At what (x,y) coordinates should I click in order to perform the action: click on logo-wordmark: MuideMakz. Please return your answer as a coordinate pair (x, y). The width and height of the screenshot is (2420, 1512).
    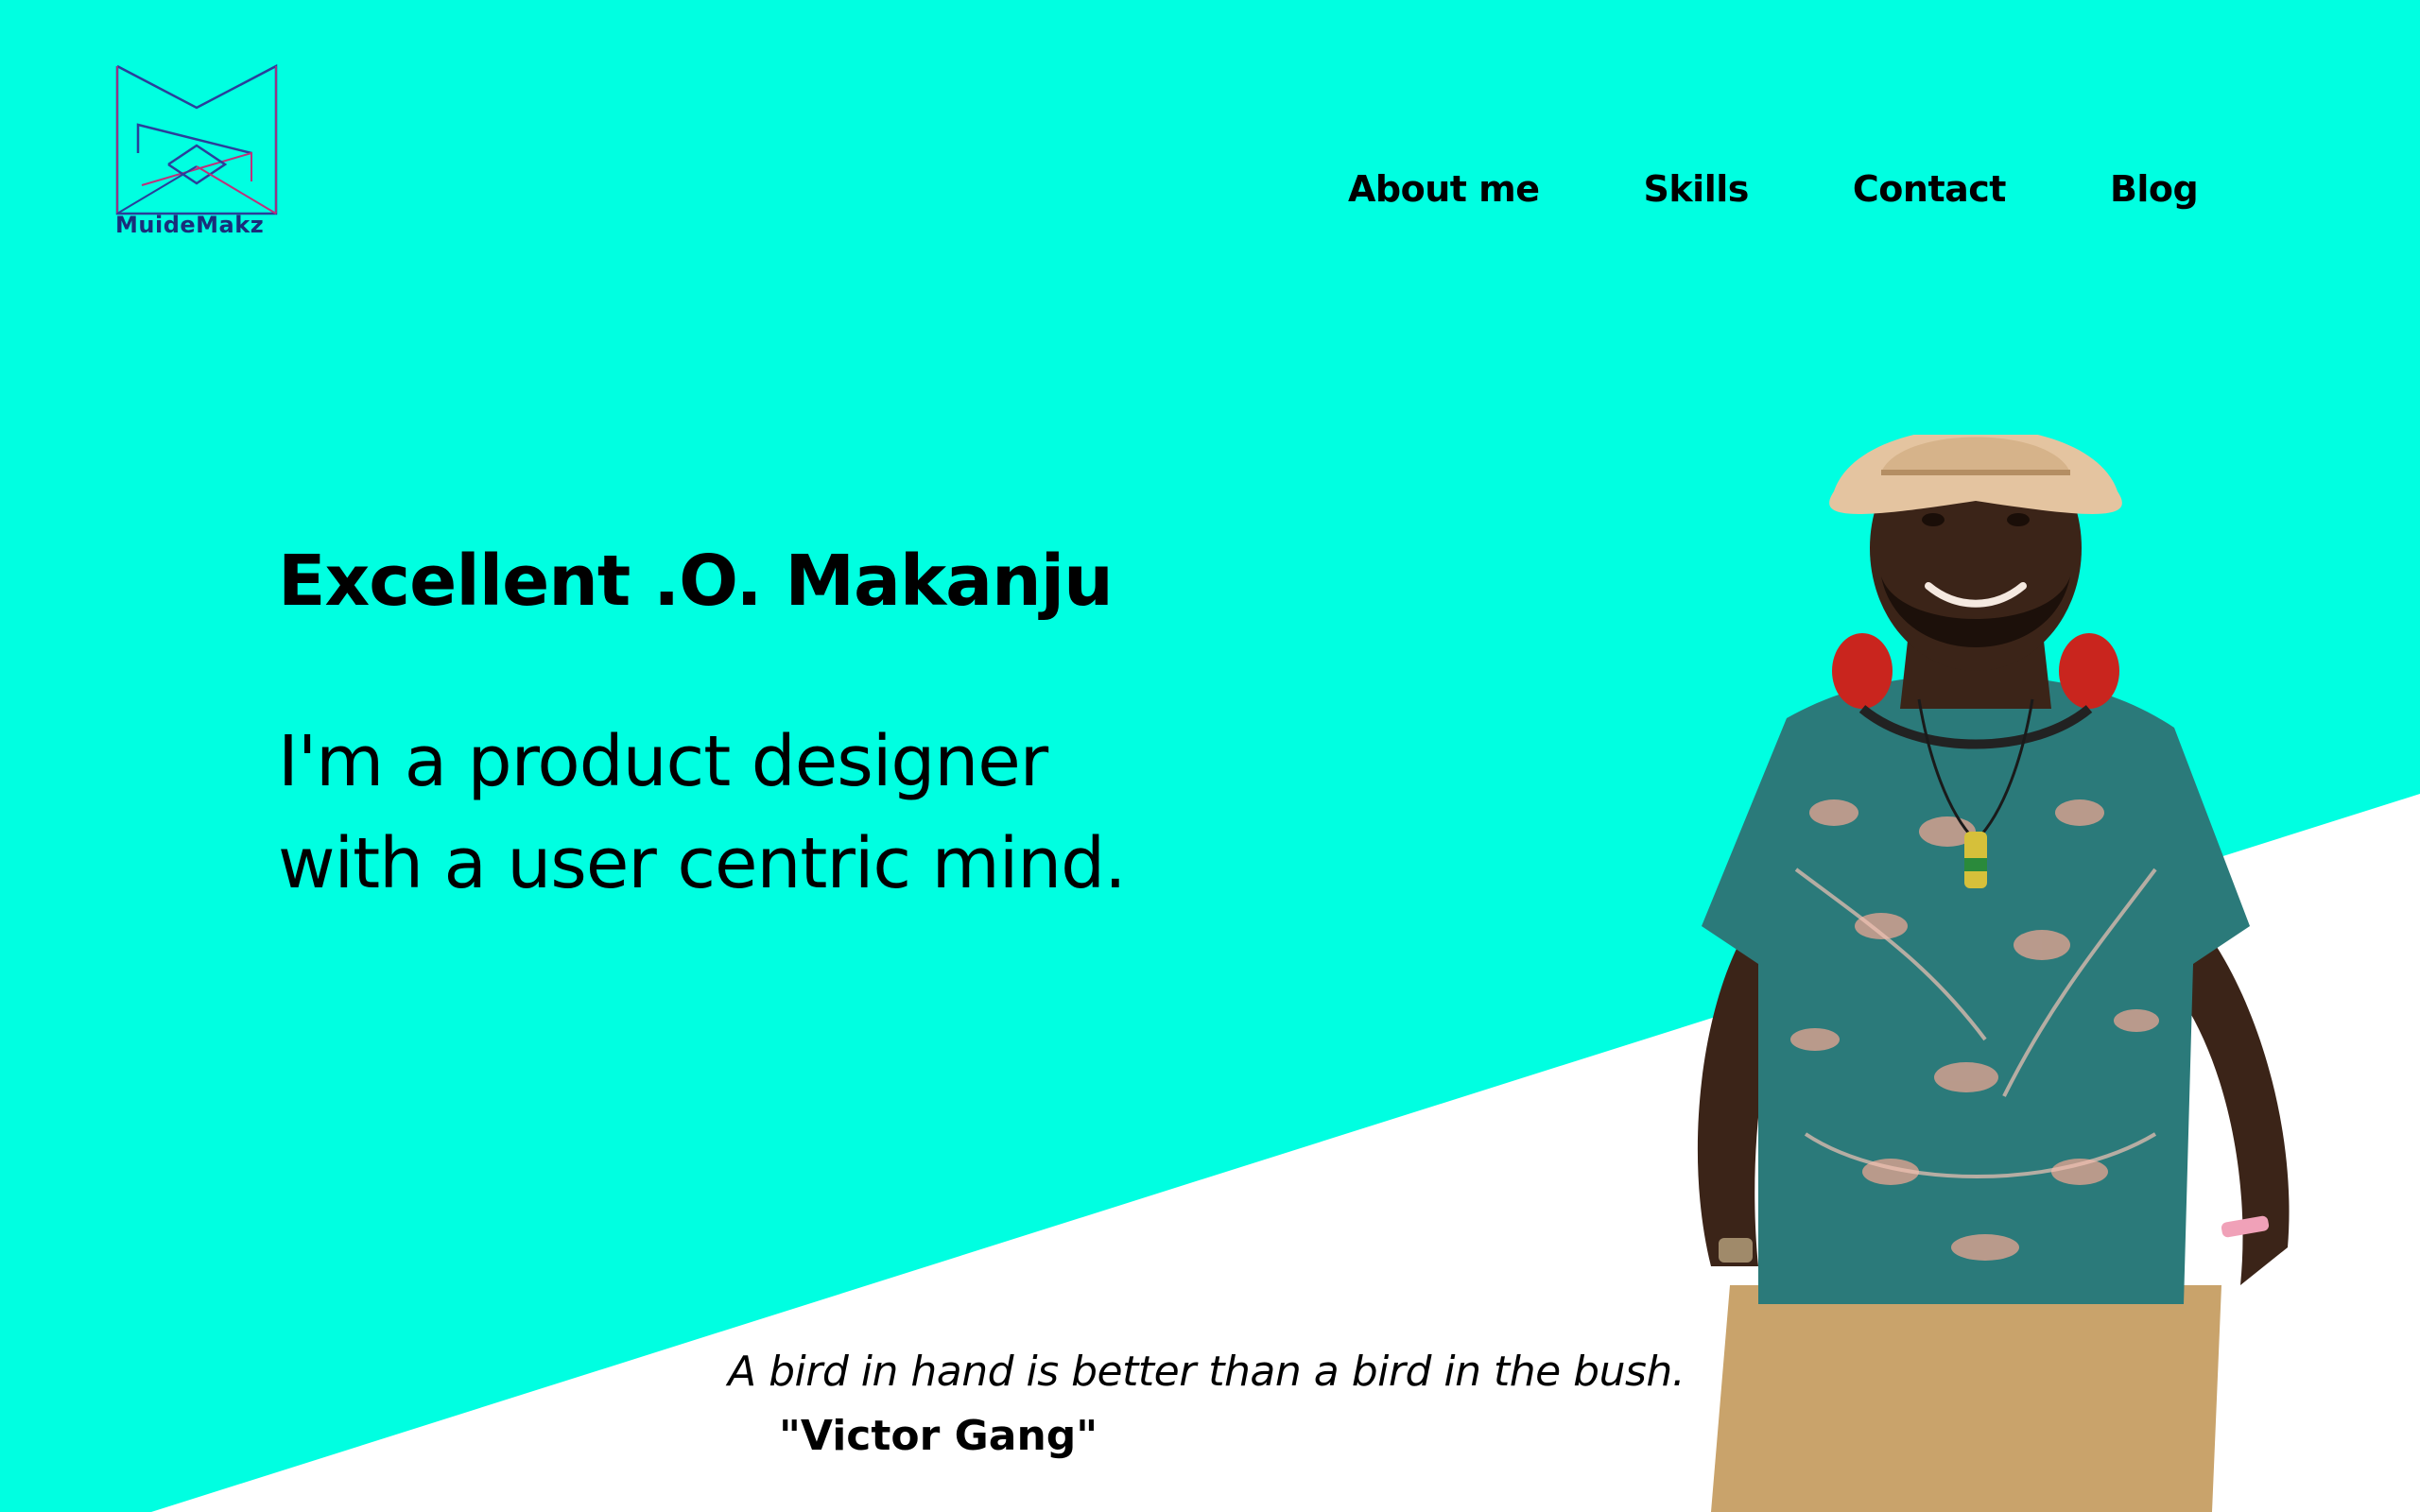
    Looking at the image, I should click on (190, 225).